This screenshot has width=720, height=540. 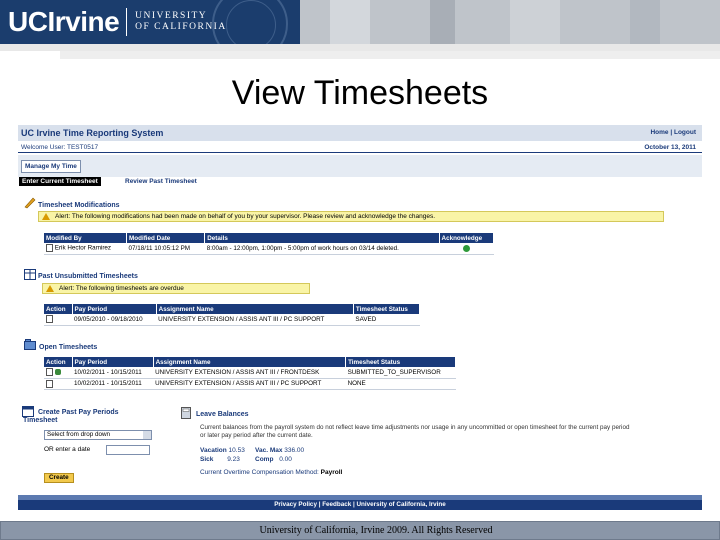 What do you see at coordinates (40, 420) in the screenshot?
I see `create-heading-line-2: Timesheet` at bounding box center [40, 420].